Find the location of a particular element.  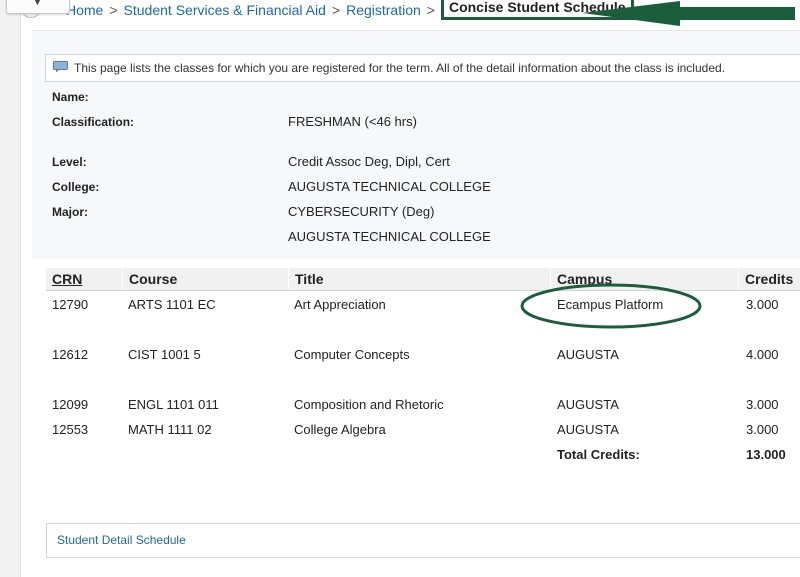

speech-bubble-icon is located at coordinates (60, 69).